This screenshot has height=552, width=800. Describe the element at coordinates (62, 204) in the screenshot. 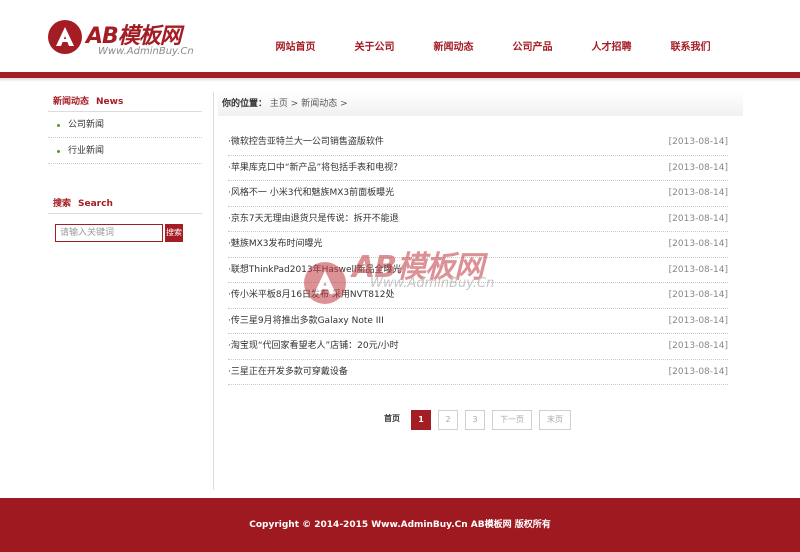

I see `sidebar-search-title-cn: 搜索` at that location.